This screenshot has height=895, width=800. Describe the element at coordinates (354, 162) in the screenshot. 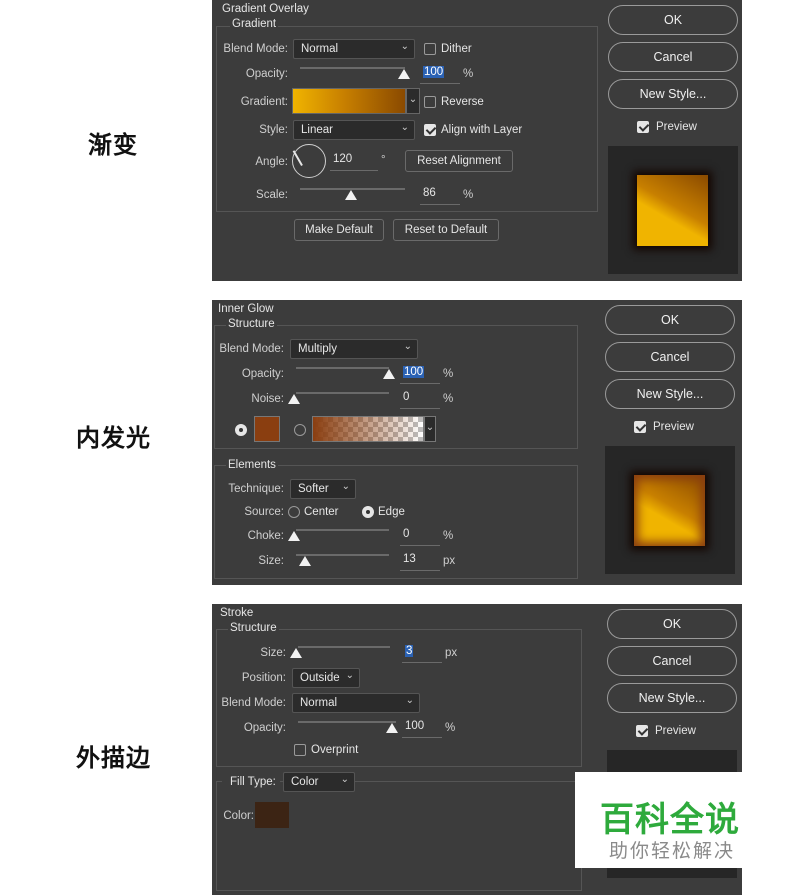

I see `angle-input: 120` at that location.